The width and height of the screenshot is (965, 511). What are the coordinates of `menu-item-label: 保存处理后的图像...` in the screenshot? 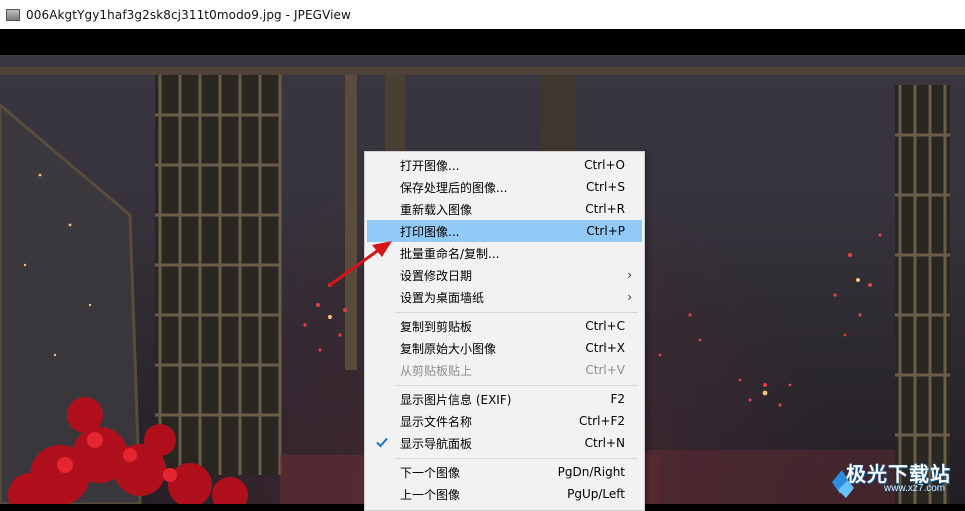 It's located at (454, 187).